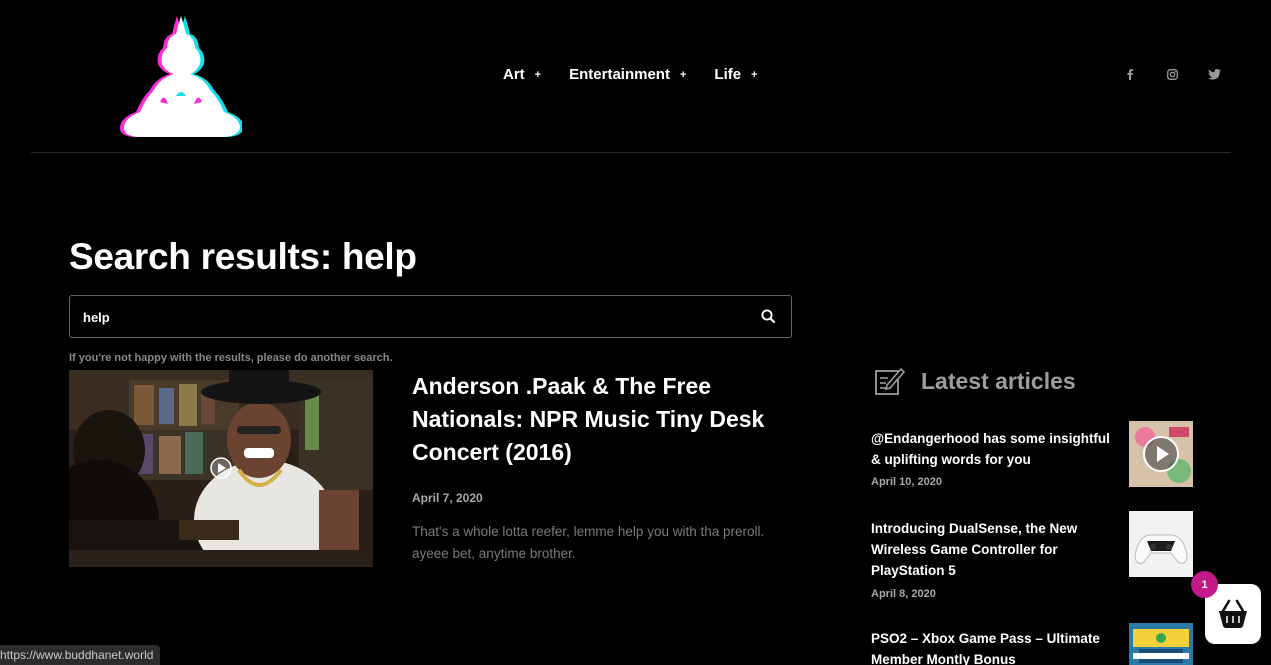 This screenshot has height=665, width=1271. What do you see at coordinates (447, 498) in the screenshot?
I see `result-date: April 7, 2020` at bounding box center [447, 498].